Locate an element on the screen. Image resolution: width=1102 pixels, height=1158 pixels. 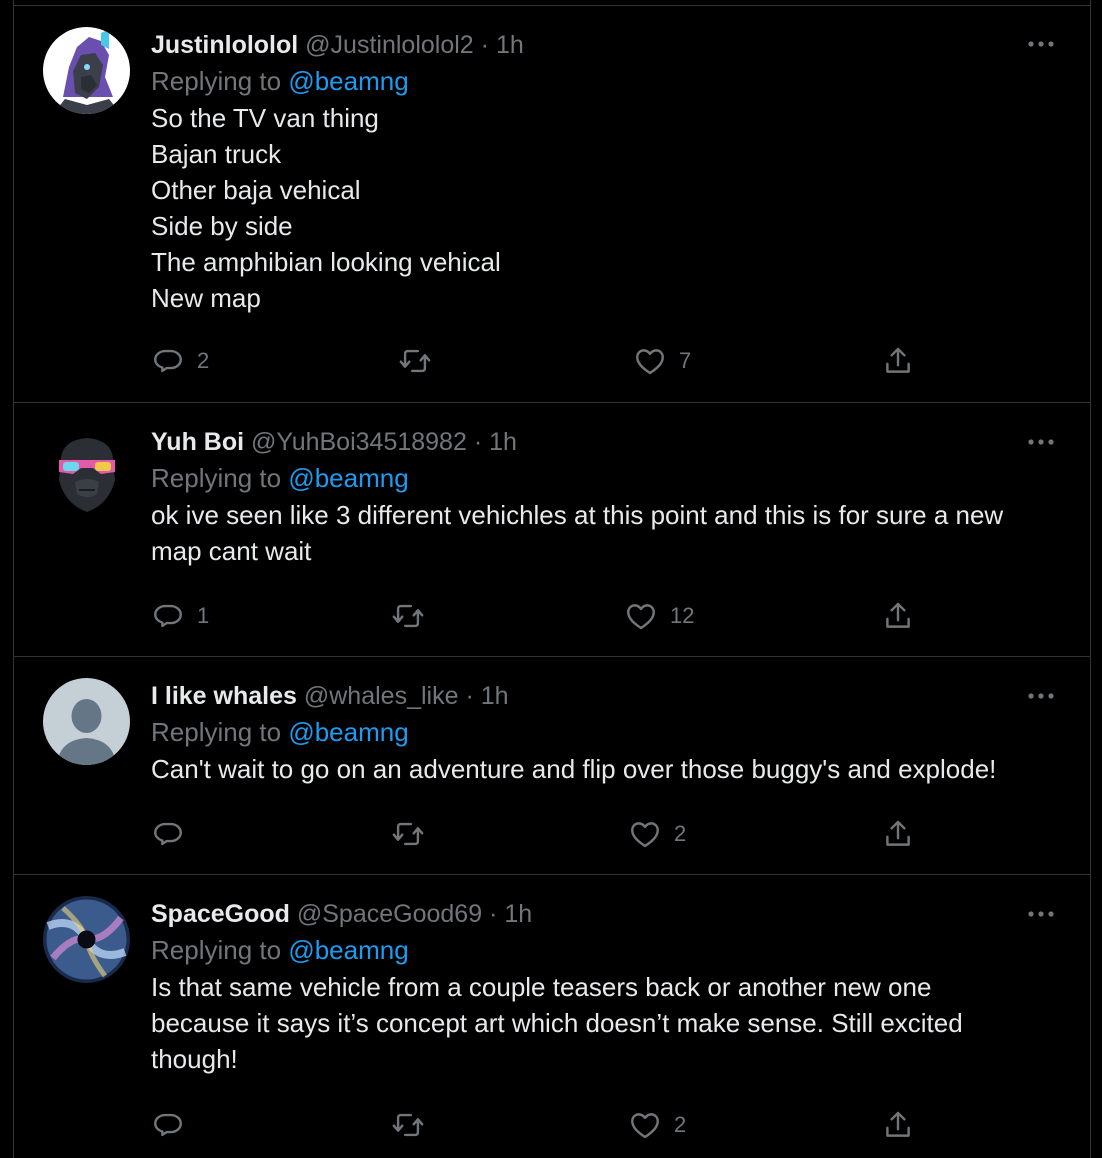
tweet-actions: 2 is located at coordinates (541, 1125).